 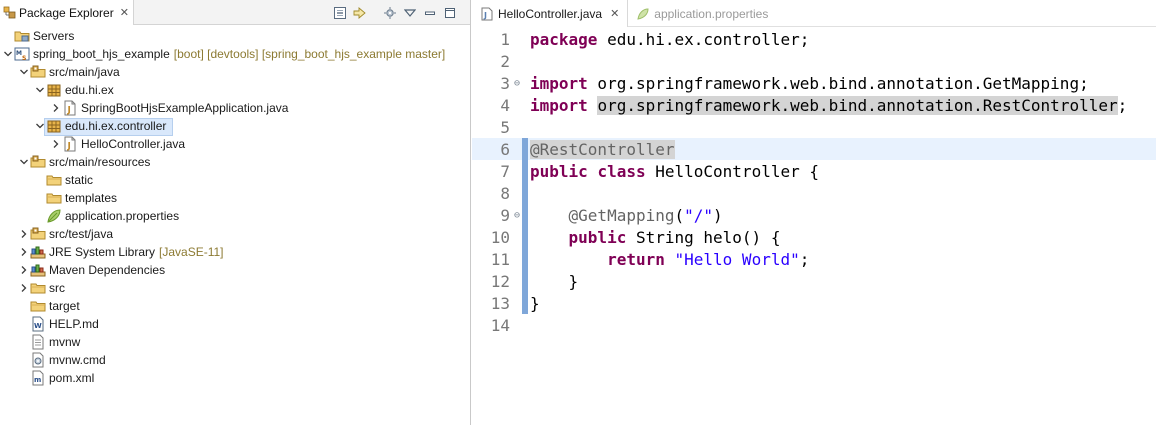 I want to click on code-token: import, so click(x=559, y=83).